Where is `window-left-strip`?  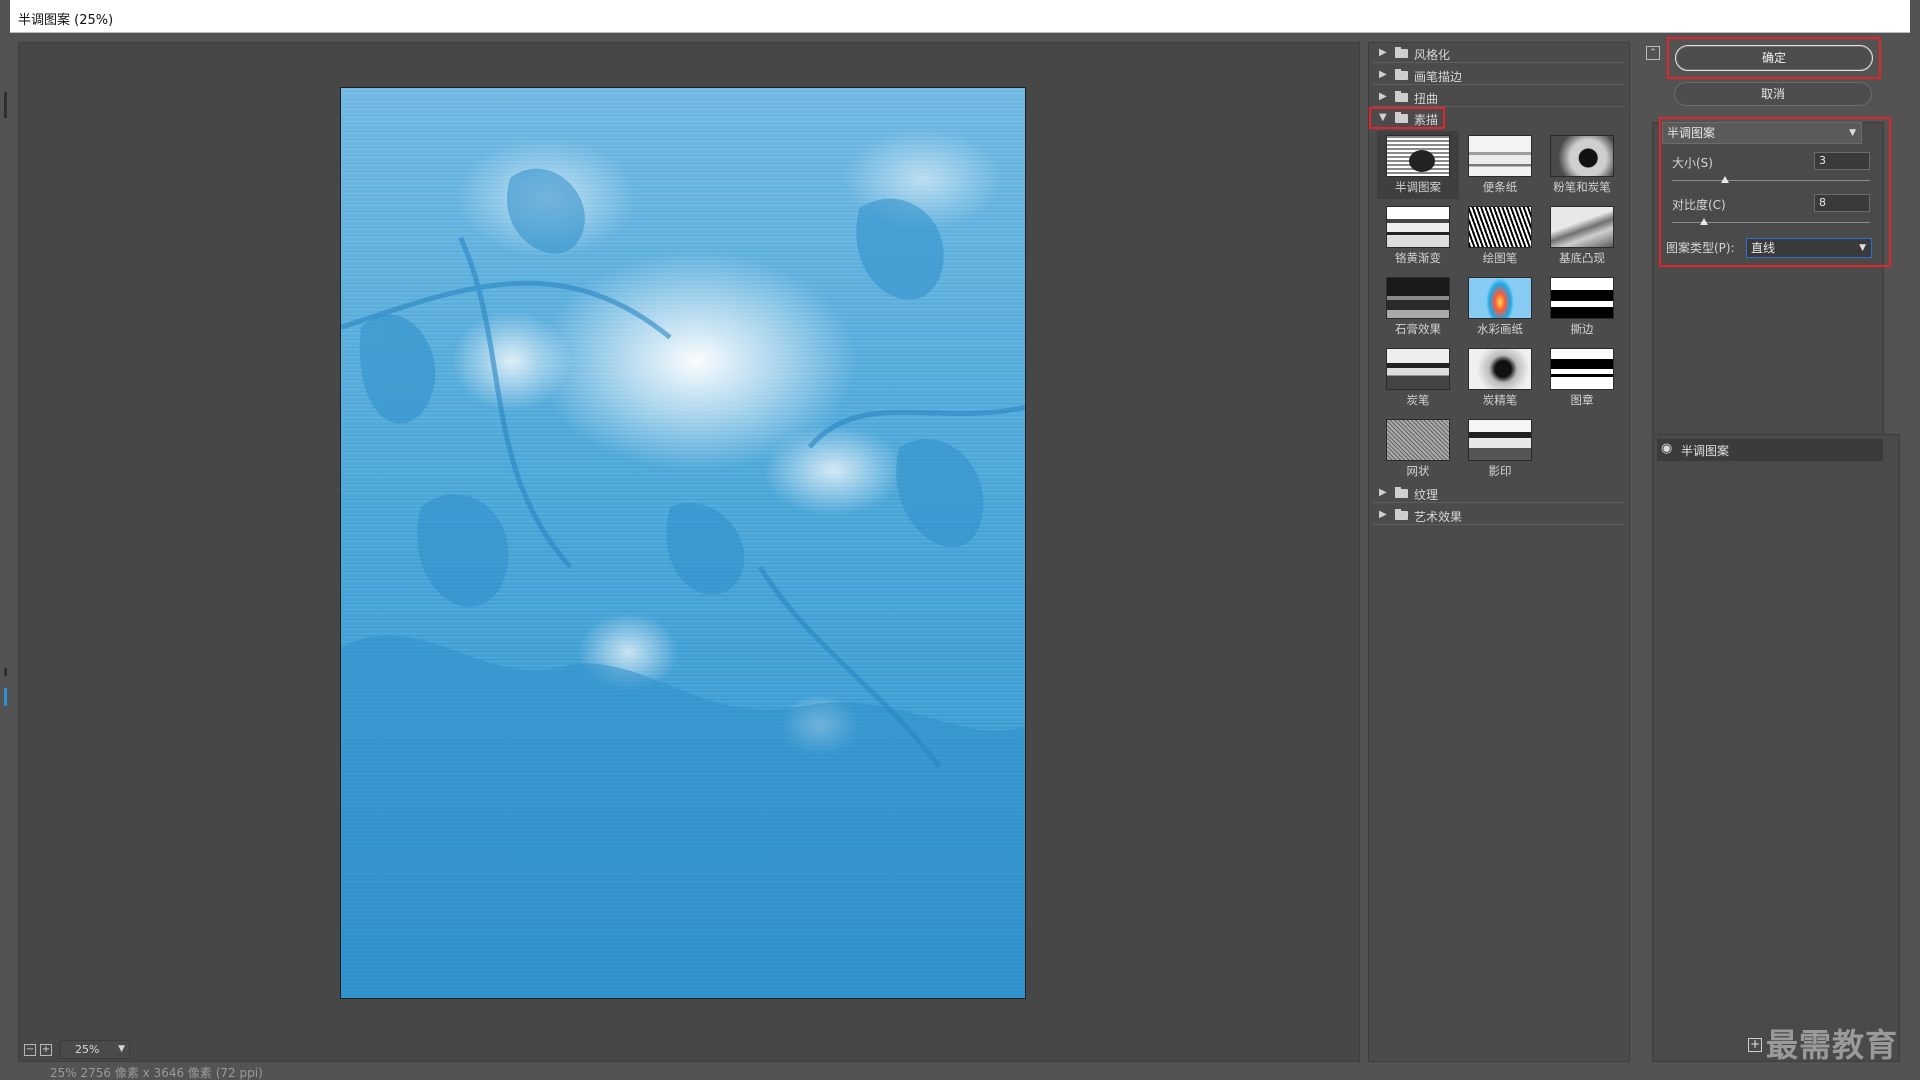
window-left-strip is located at coordinates (5, 540).